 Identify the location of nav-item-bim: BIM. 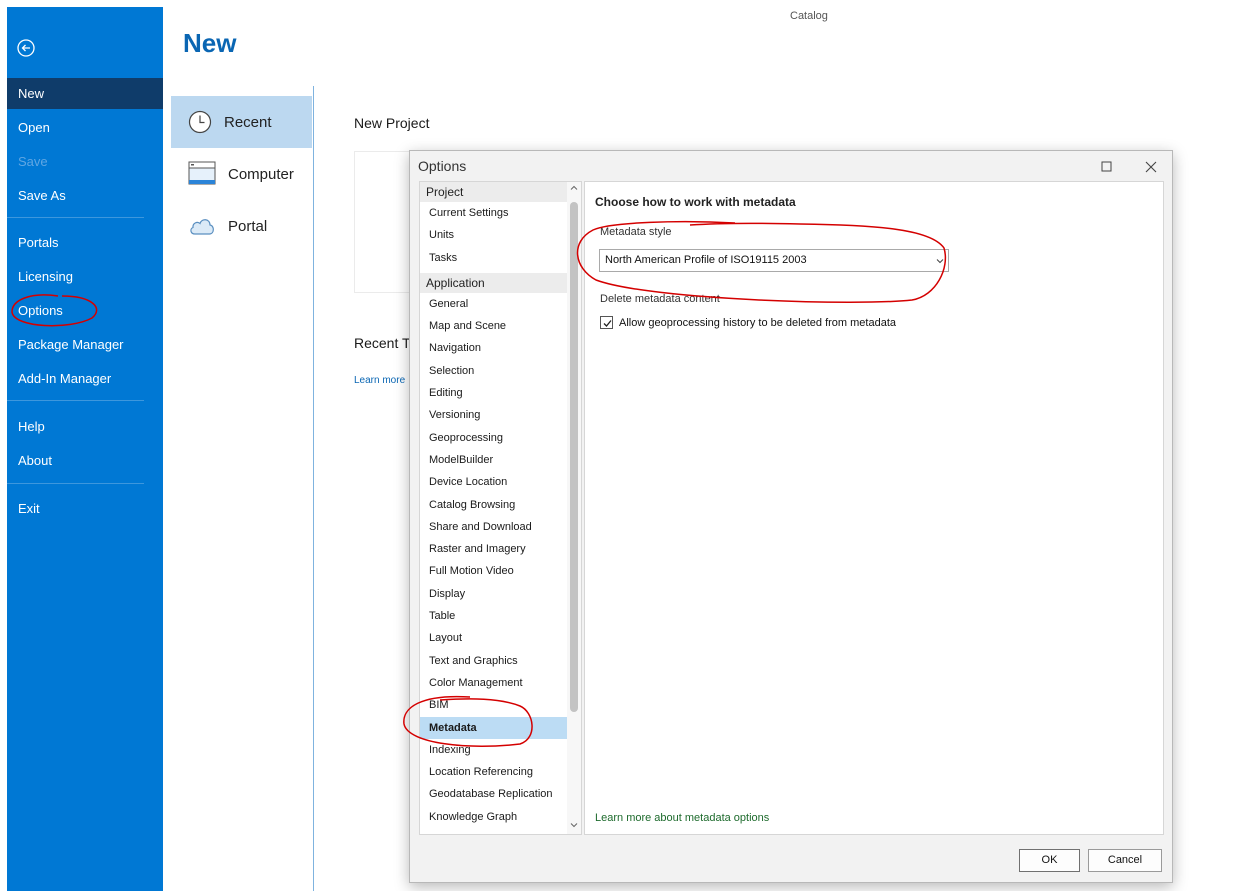
(494, 705).